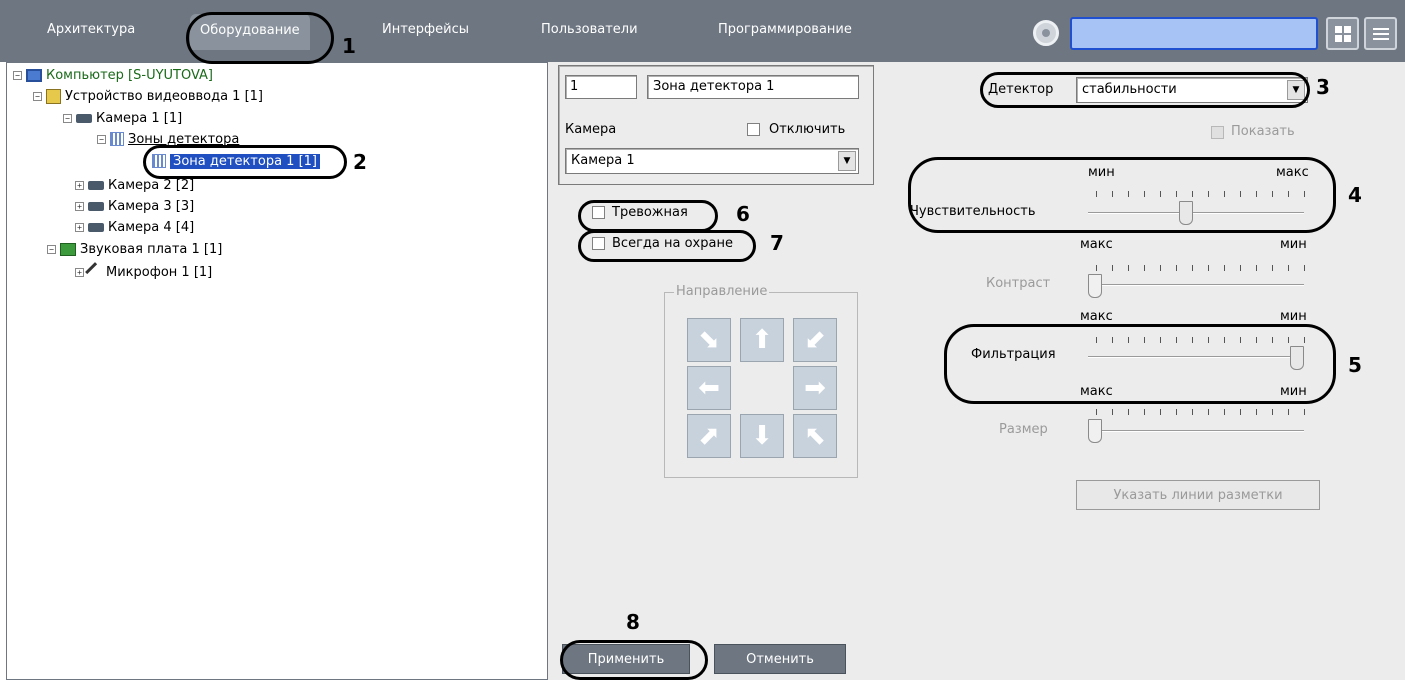 Image resolution: width=1405 pixels, height=680 pixels. What do you see at coordinates (1201, 268) in the screenshot?
I see `contrast-ticks` at bounding box center [1201, 268].